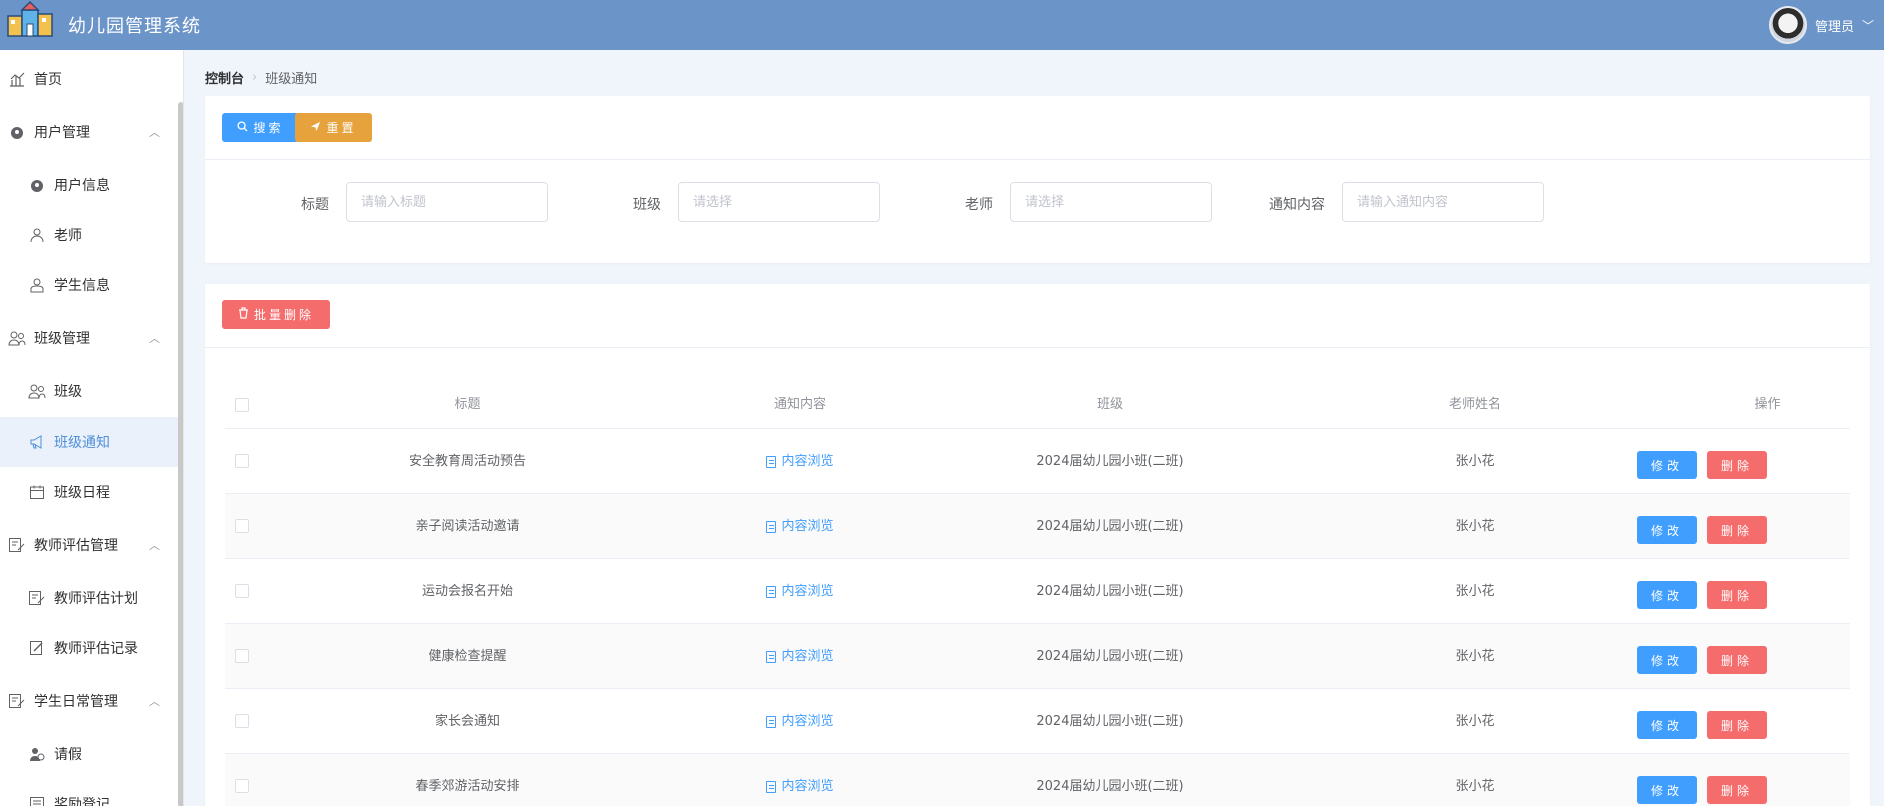 This screenshot has height=806, width=1884. Describe the element at coordinates (89, 132) in the screenshot. I see `sidebar-group-user-management: 用户管理 ︿` at that location.